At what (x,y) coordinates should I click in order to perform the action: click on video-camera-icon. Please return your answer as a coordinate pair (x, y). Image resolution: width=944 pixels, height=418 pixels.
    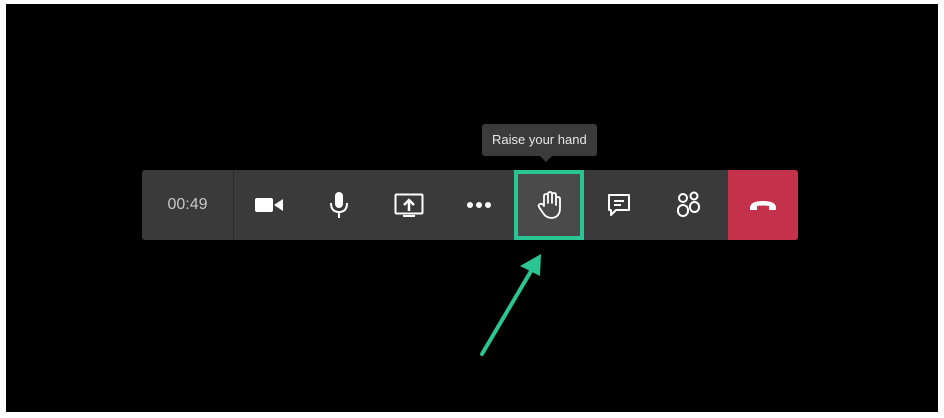
    Looking at the image, I should click on (269, 205).